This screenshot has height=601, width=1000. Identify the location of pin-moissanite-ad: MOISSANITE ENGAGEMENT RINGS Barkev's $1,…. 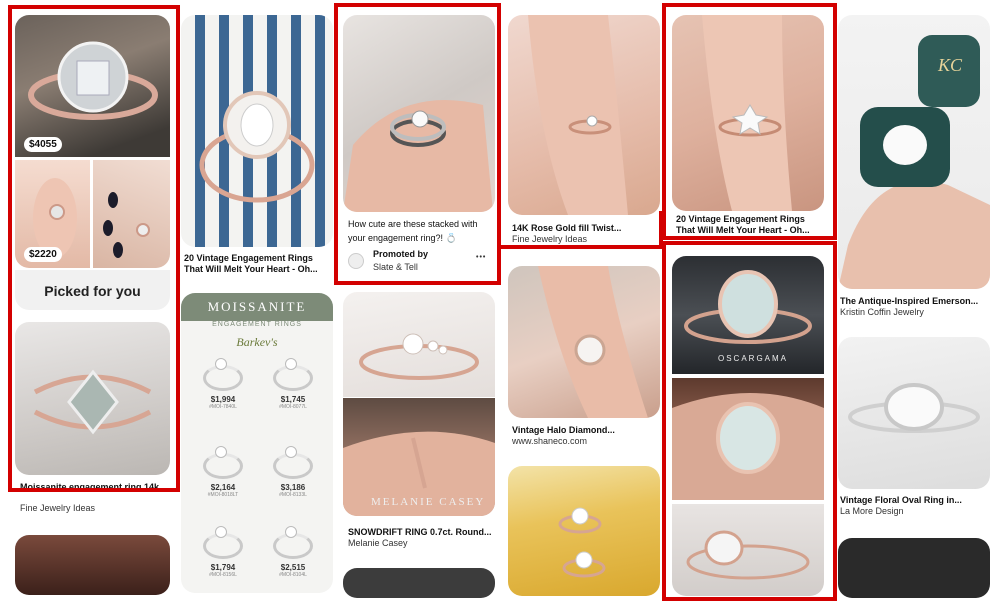
(257, 443).